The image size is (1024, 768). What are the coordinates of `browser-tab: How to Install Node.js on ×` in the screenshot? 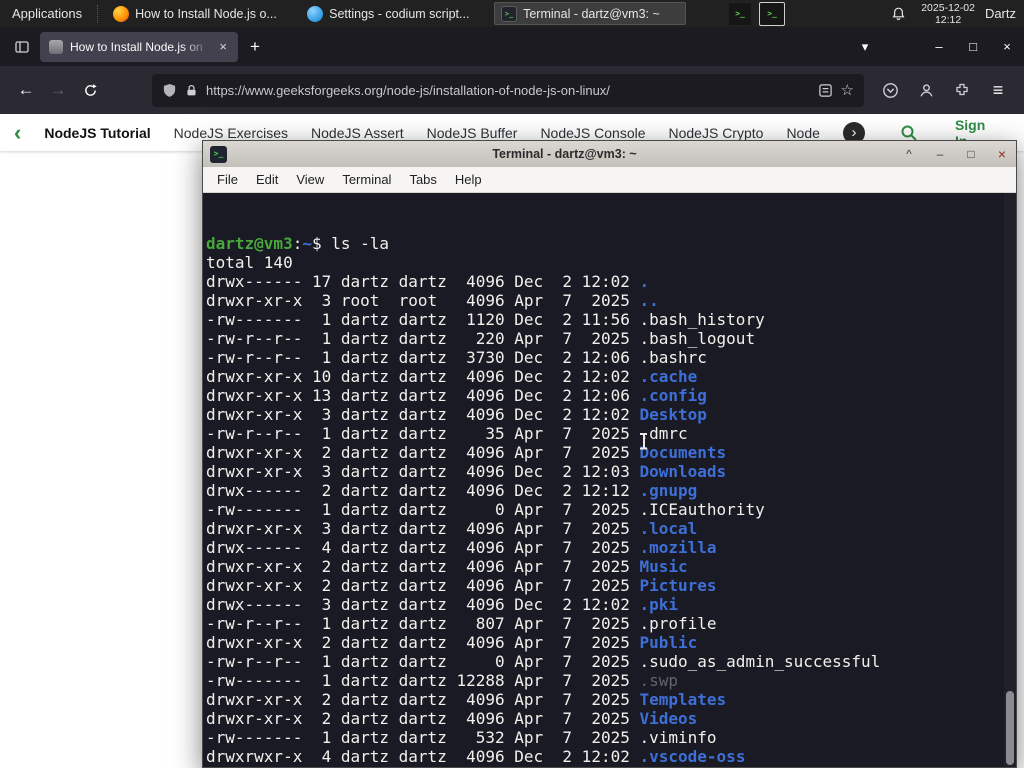 It's located at (139, 46).